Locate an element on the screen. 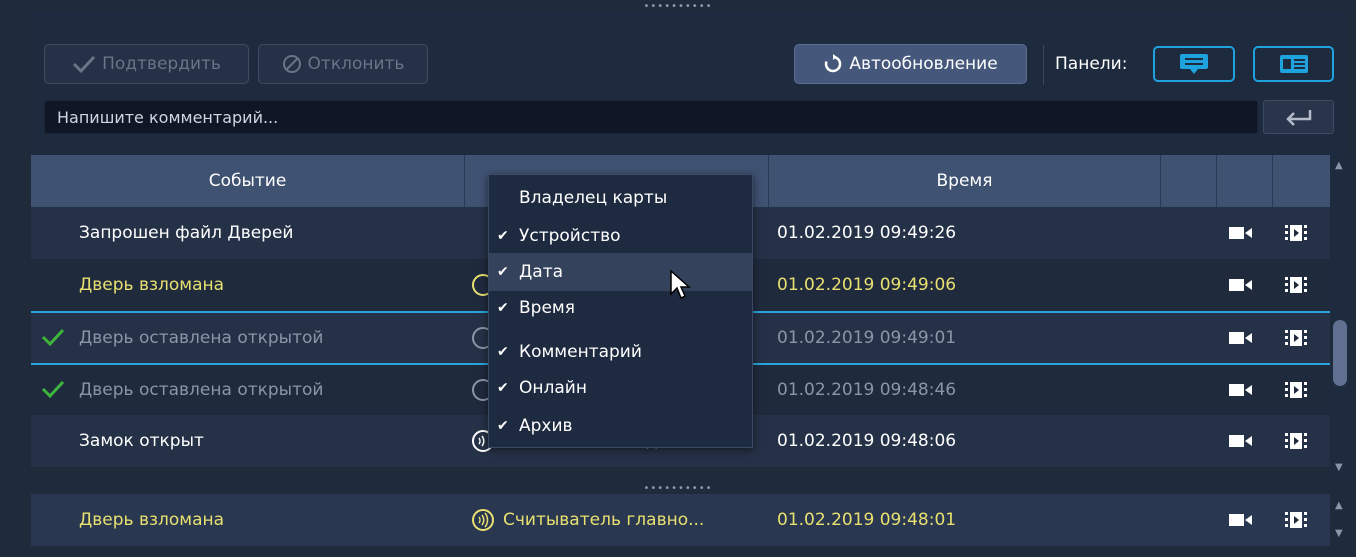  menu-item-online: ✔ Онлайн is located at coordinates (620, 388).